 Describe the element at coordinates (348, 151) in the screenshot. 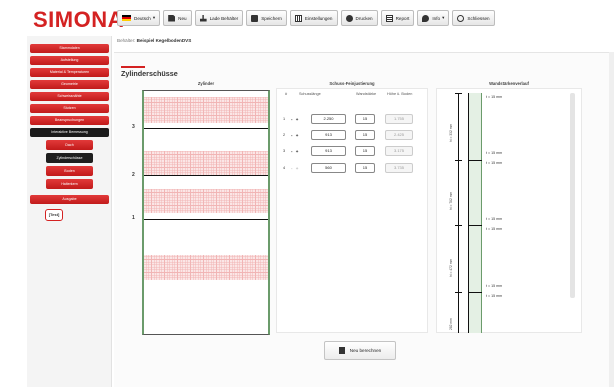

I see `table-row: 3 - + 913 15 3.175` at that location.